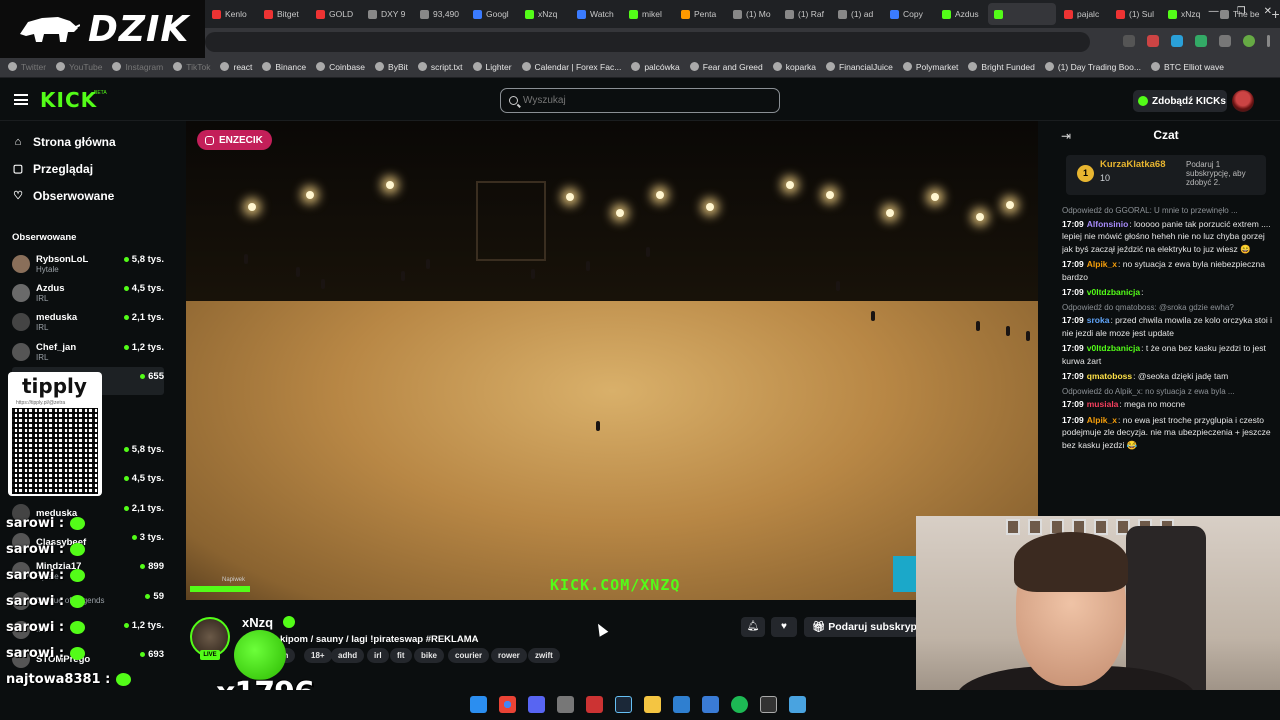 The height and width of the screenshot is (720, 1280). I want to click on sidebar-nav-item: ⌂ Strona główna, so click(64, 142).